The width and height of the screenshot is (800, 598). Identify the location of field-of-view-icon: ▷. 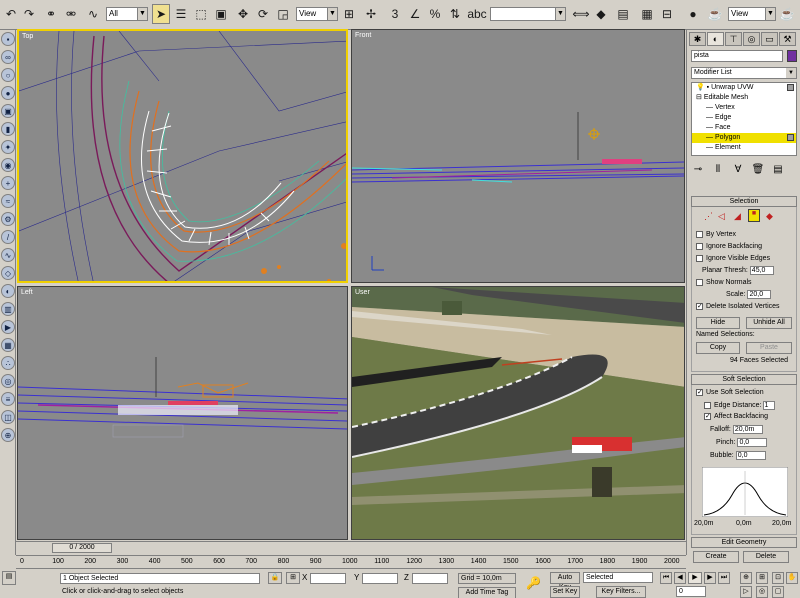
(746, 592).